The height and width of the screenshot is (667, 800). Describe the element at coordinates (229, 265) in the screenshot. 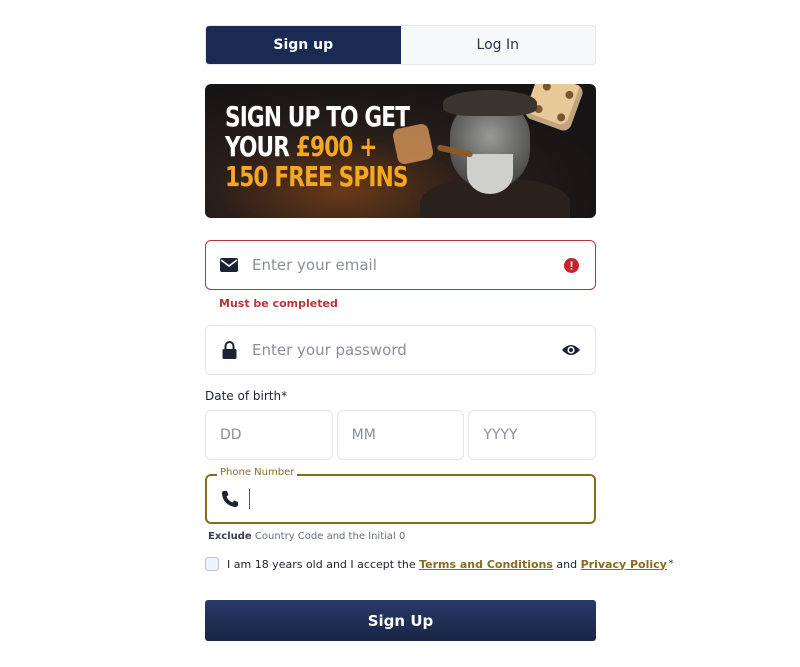

I see `envelope-icon` at that location.